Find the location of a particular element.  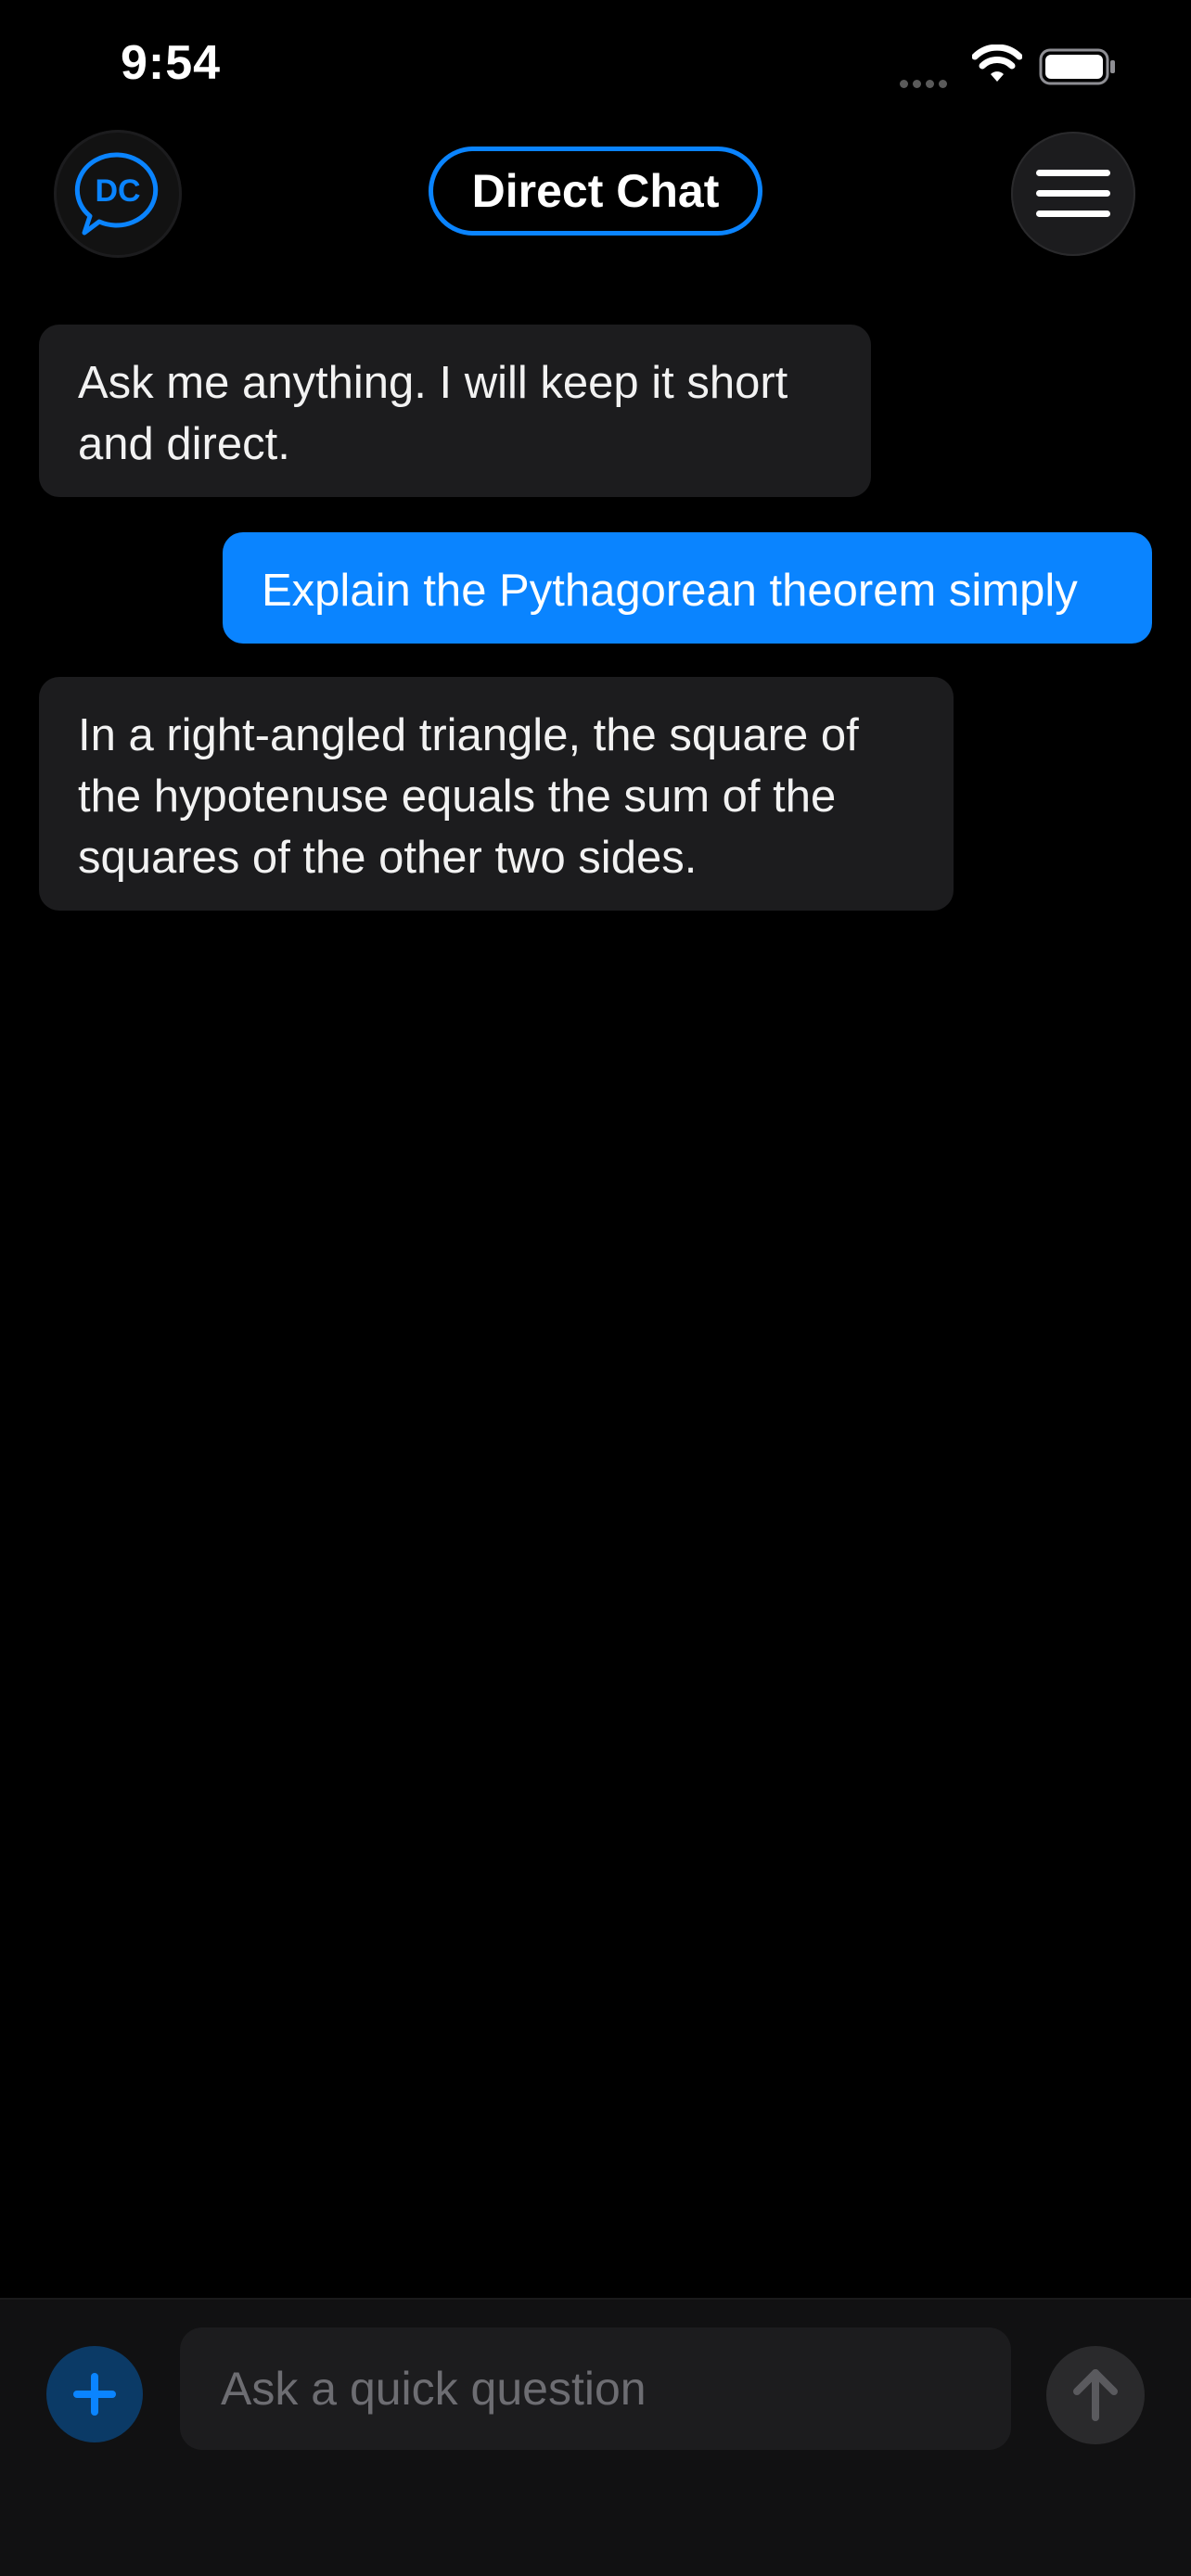

status-time: 9:54 is located at coordinates (171, 63).